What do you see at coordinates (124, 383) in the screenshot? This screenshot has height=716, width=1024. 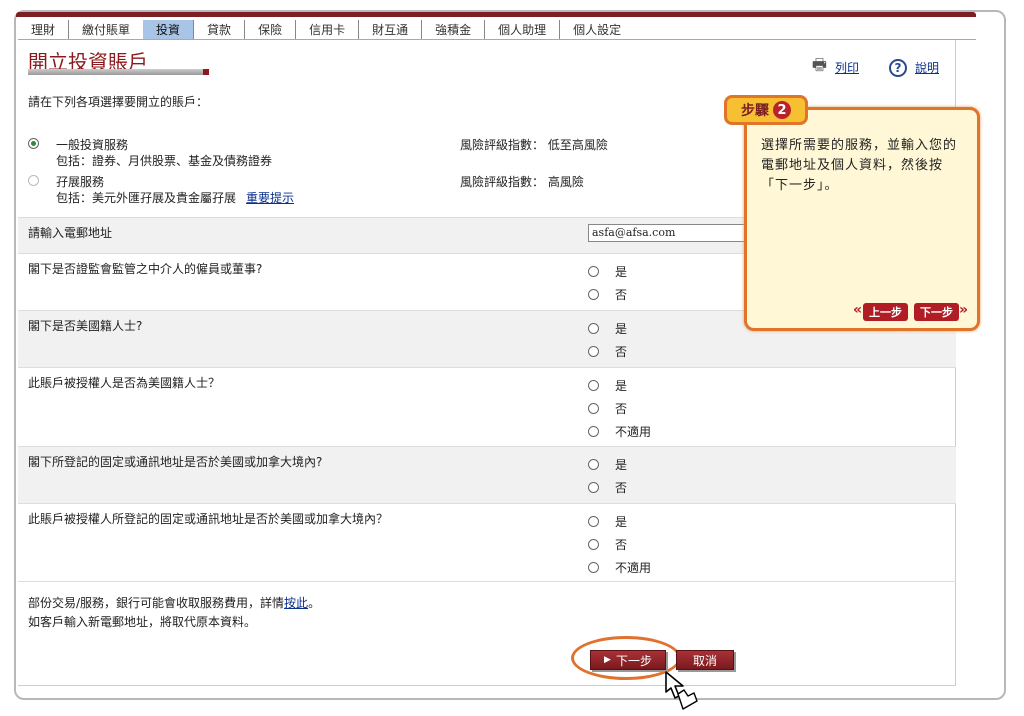 I see `question-text: 此賬戶被授權人是否為美國籍人士？` at bounding box center [124, 383].